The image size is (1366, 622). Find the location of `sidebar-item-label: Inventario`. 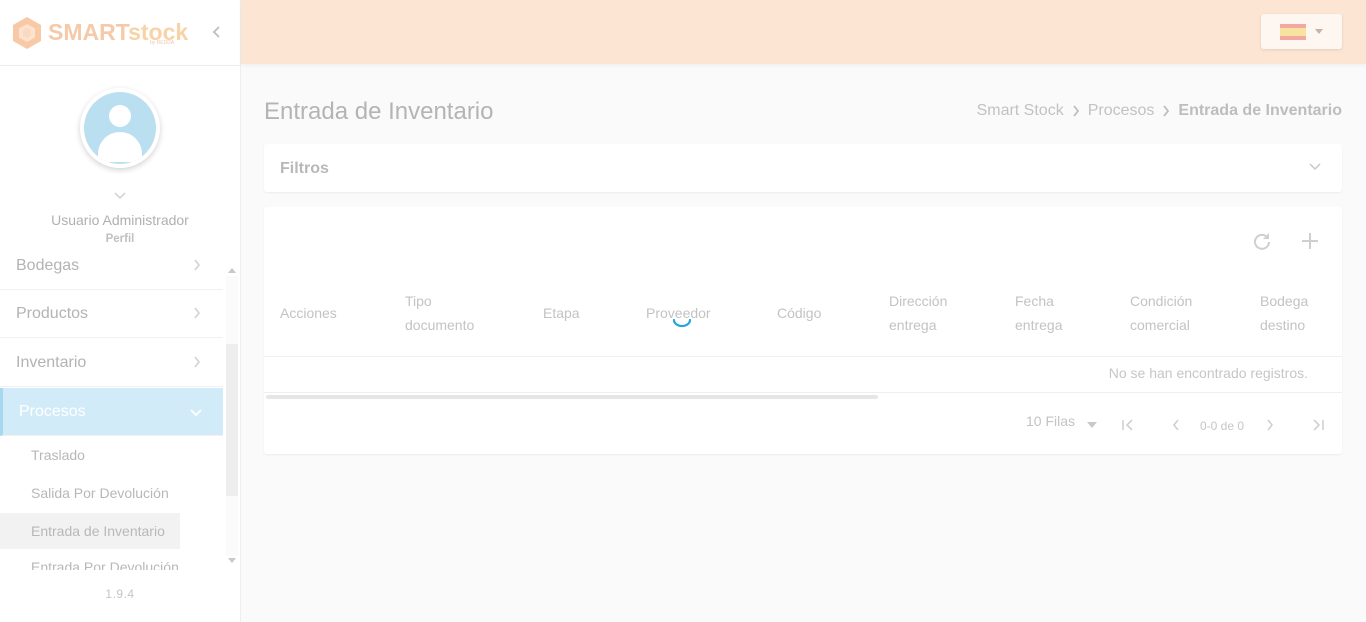

sidebar-item-label: Inventario is located at coordinates (51, 362).